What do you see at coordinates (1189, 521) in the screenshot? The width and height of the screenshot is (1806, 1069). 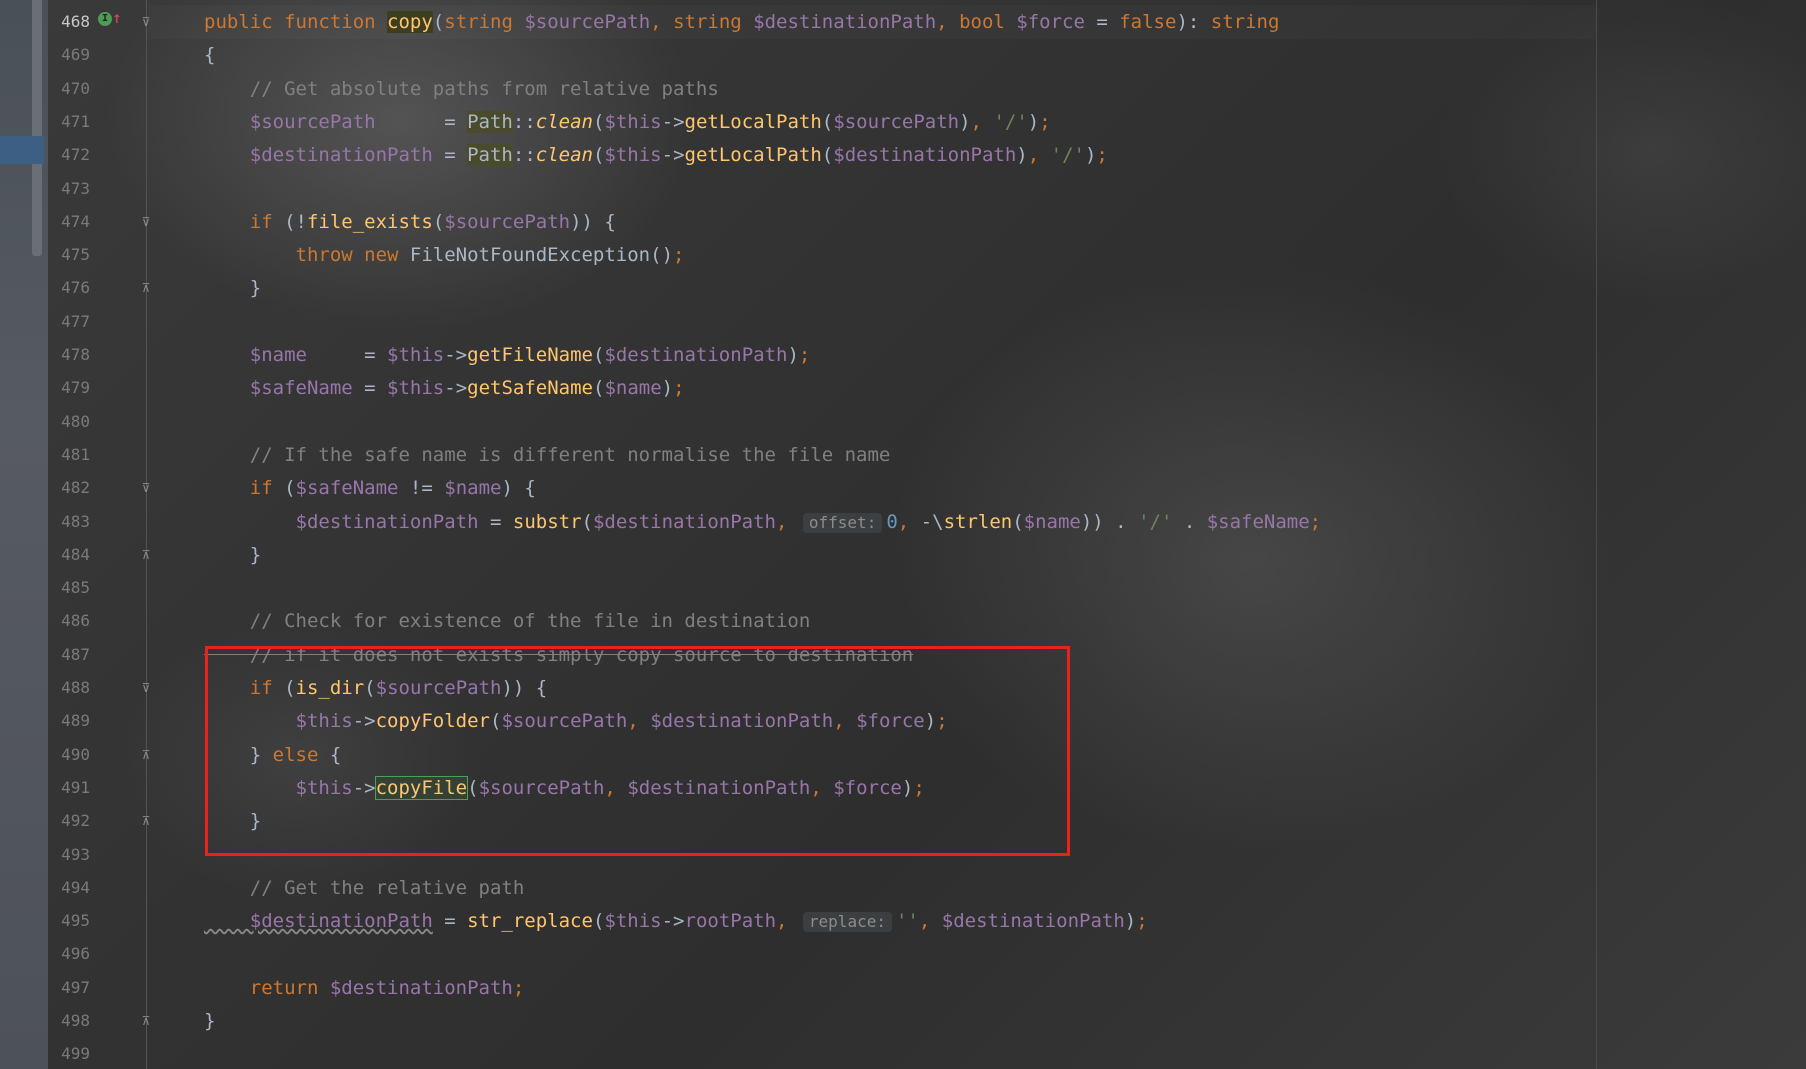 I see `code-token: .` at bounding box center [1189, 521].